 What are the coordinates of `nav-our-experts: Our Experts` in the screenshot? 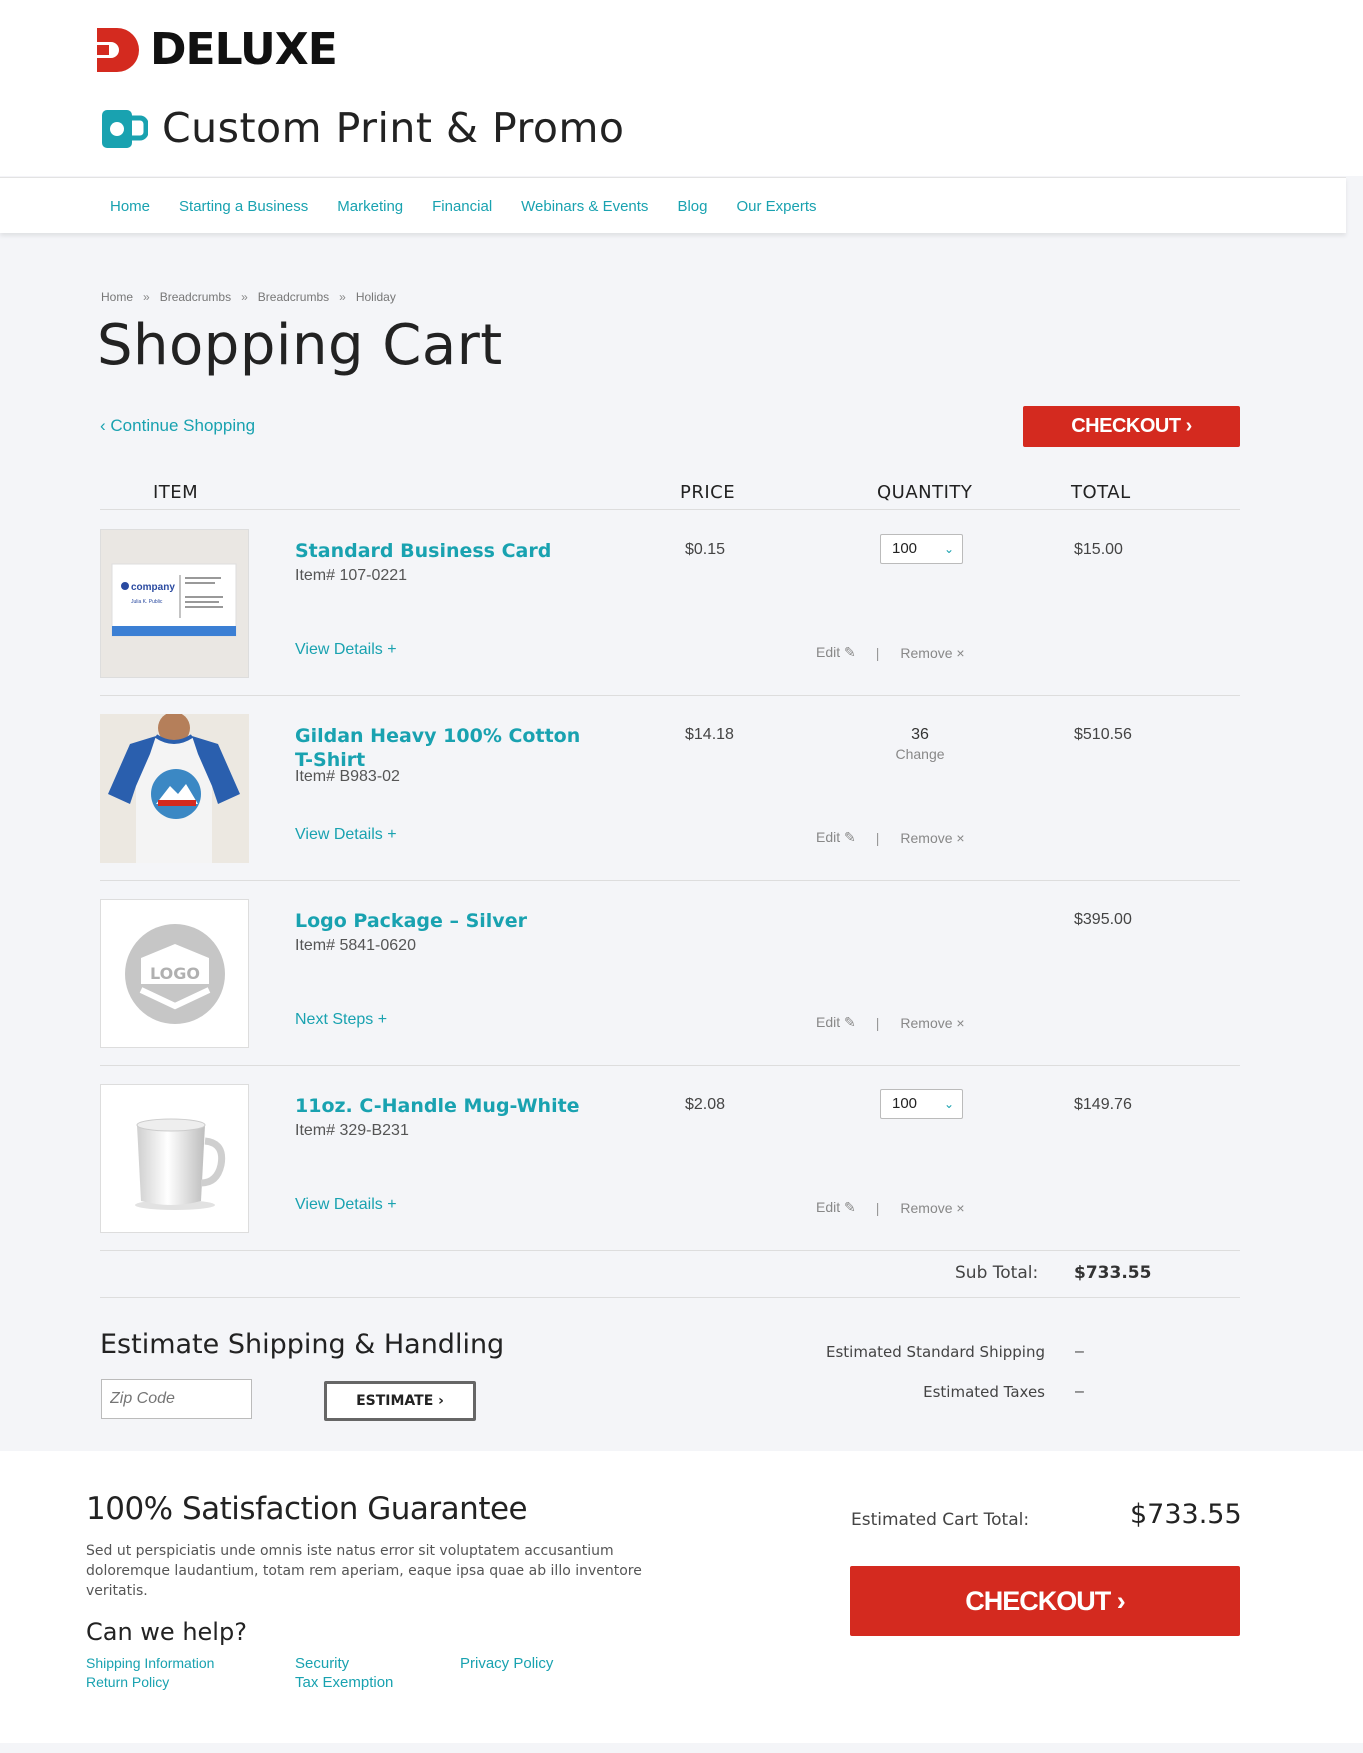 It's located at (776, 206).